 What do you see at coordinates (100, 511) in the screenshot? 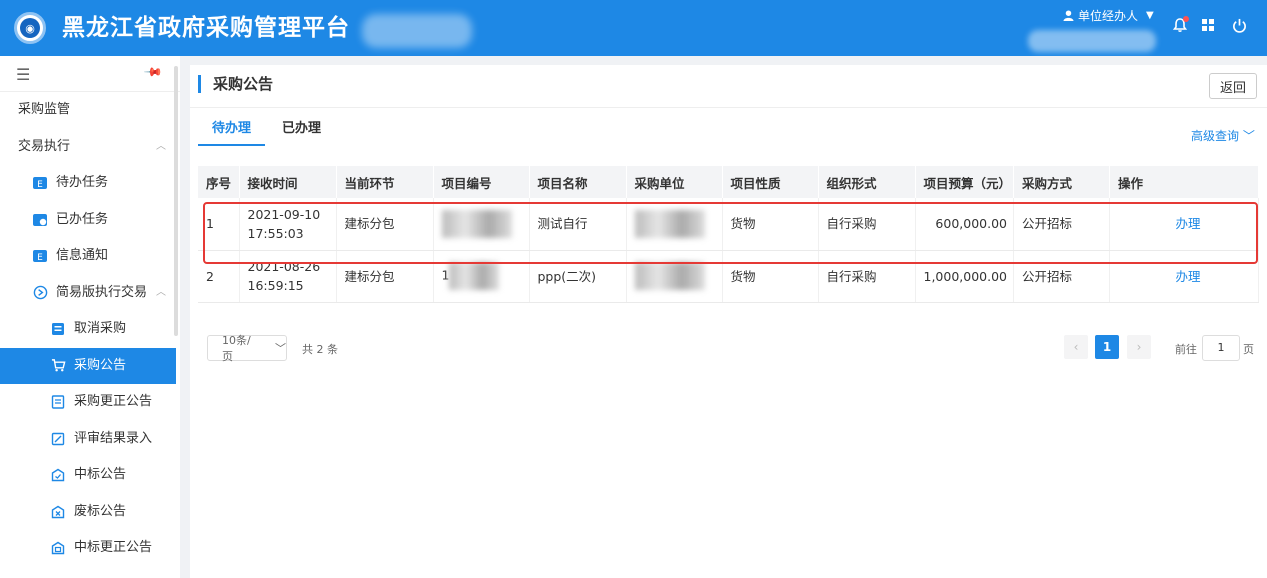
I see `sidebar-item-label: 废标公告` at bounding box center [100, 511].